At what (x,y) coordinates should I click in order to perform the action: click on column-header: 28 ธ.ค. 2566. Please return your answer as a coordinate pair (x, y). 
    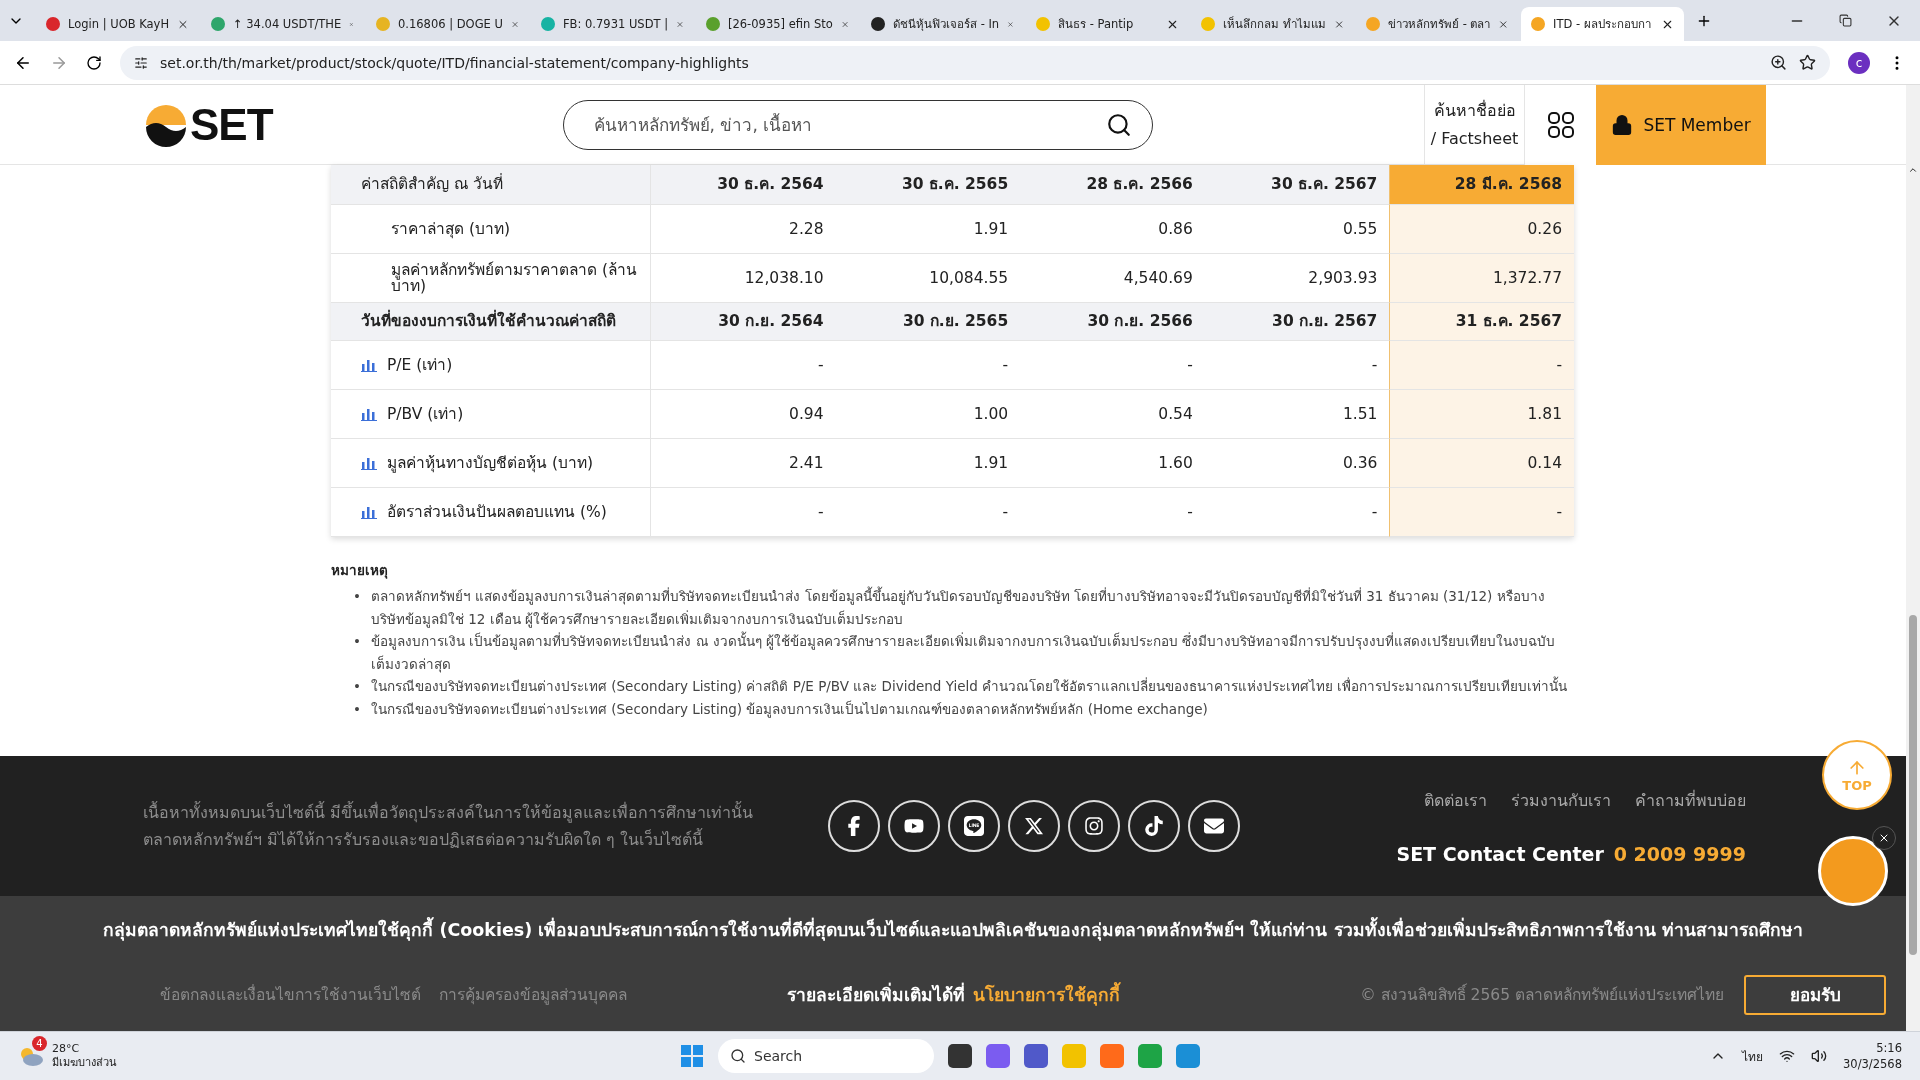
    Looking at the image, I should click on (1112, 185).